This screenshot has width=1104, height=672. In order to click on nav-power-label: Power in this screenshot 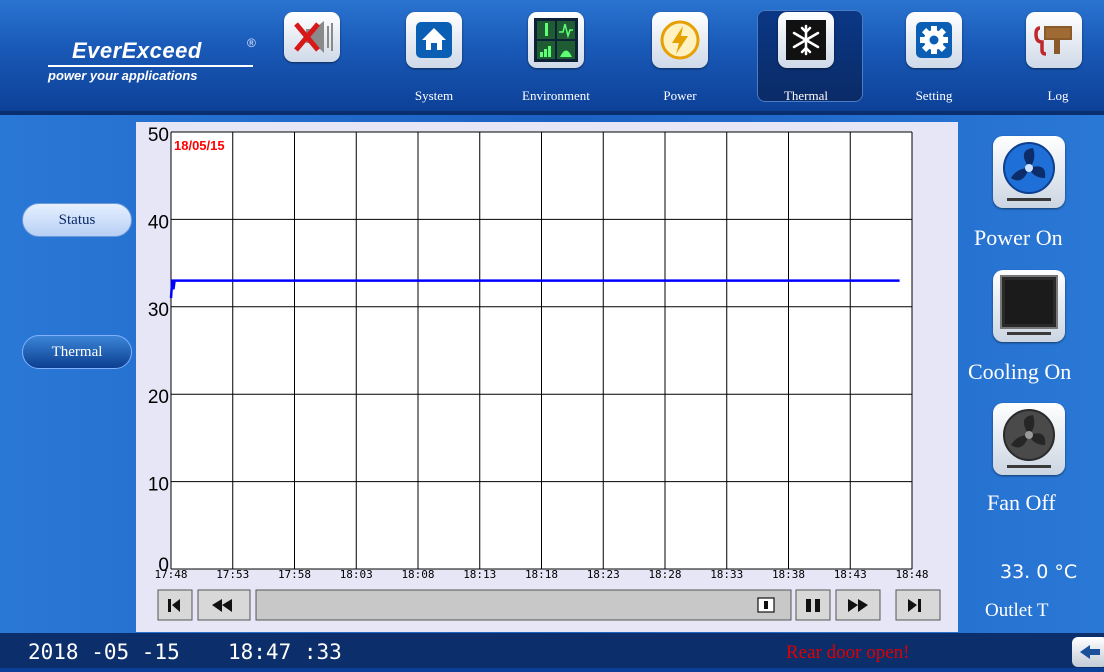, I will do `click(680, 95)`.